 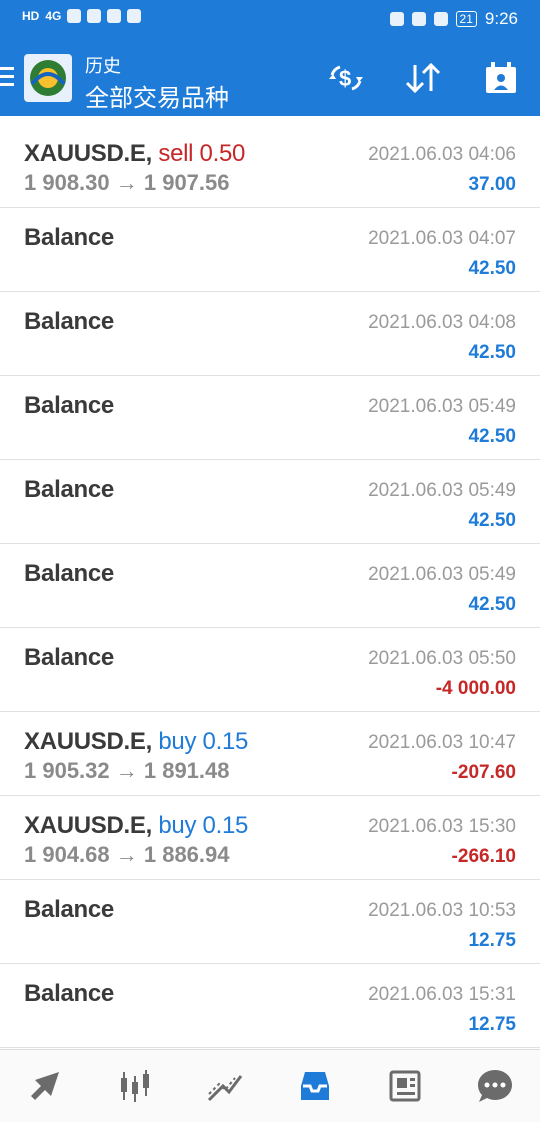 I want to click on network-indicator: 4G, so click(x=53, y=16).